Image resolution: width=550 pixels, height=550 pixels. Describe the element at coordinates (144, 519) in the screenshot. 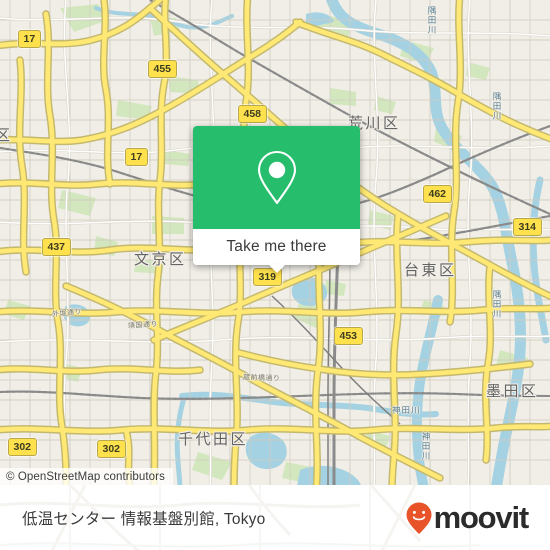

I see `place-title: 低温センター 情報基盤別館, Tokyo` at that location.